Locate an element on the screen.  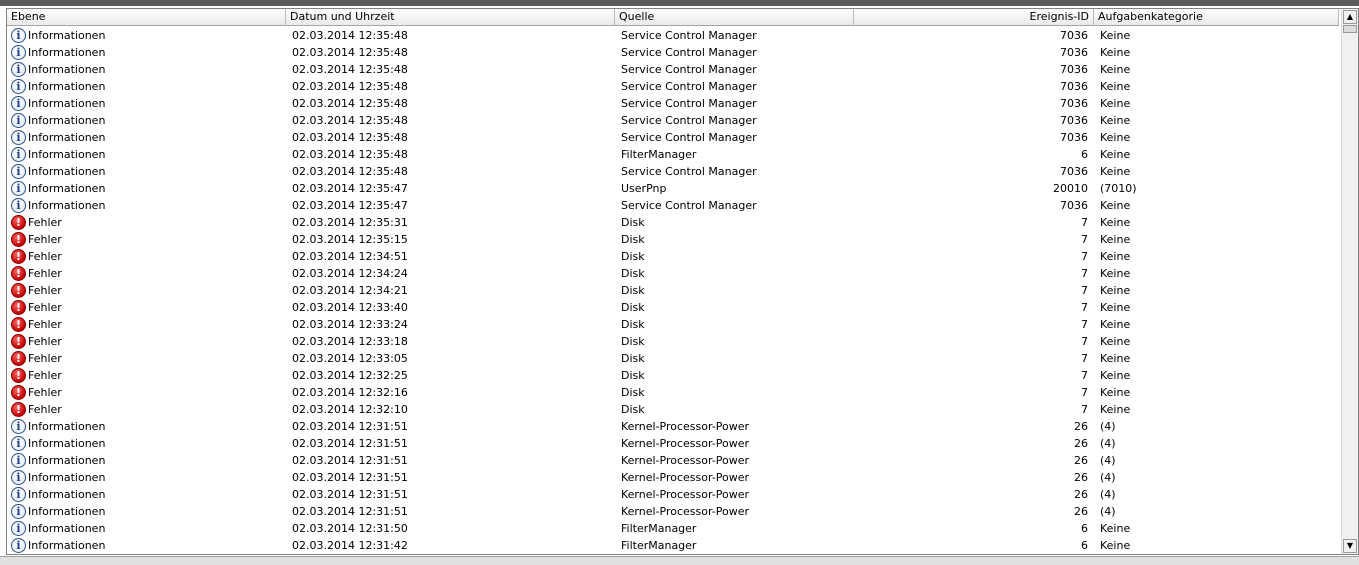
table-row: ! Fehler 02.03.2014 12:34:51 Disk 7 Keine is located at coordinates (673, 256).